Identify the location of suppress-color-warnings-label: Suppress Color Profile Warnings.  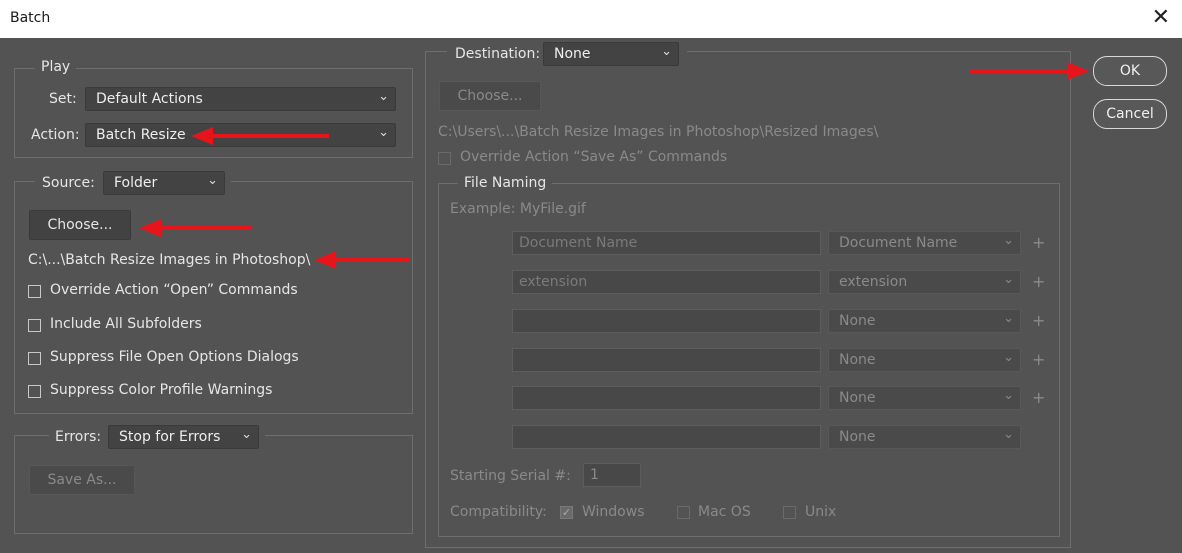
(161, 390).